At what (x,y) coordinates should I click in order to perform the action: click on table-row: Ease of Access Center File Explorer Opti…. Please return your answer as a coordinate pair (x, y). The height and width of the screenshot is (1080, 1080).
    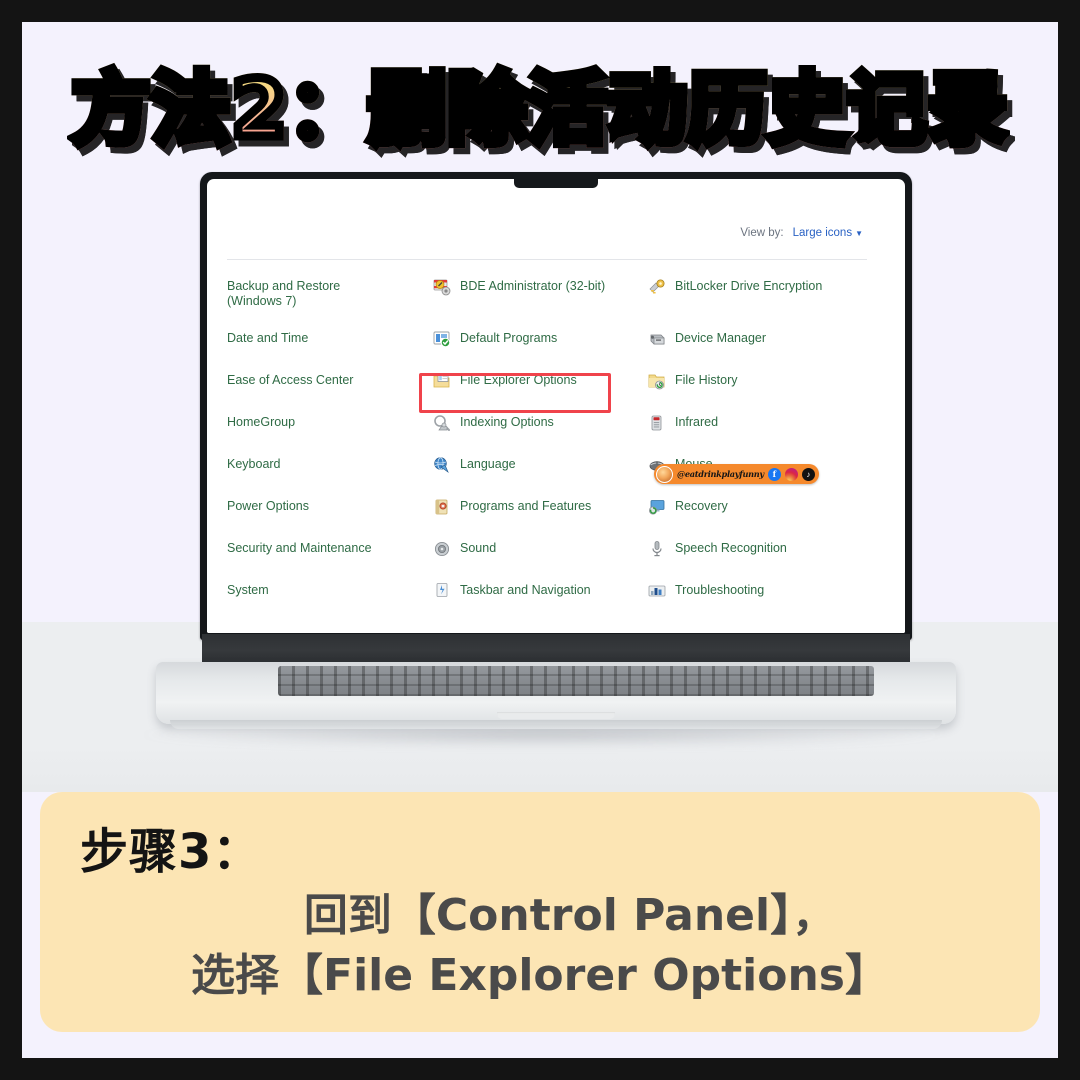
    Looking at the image, I should click on (562, 394).